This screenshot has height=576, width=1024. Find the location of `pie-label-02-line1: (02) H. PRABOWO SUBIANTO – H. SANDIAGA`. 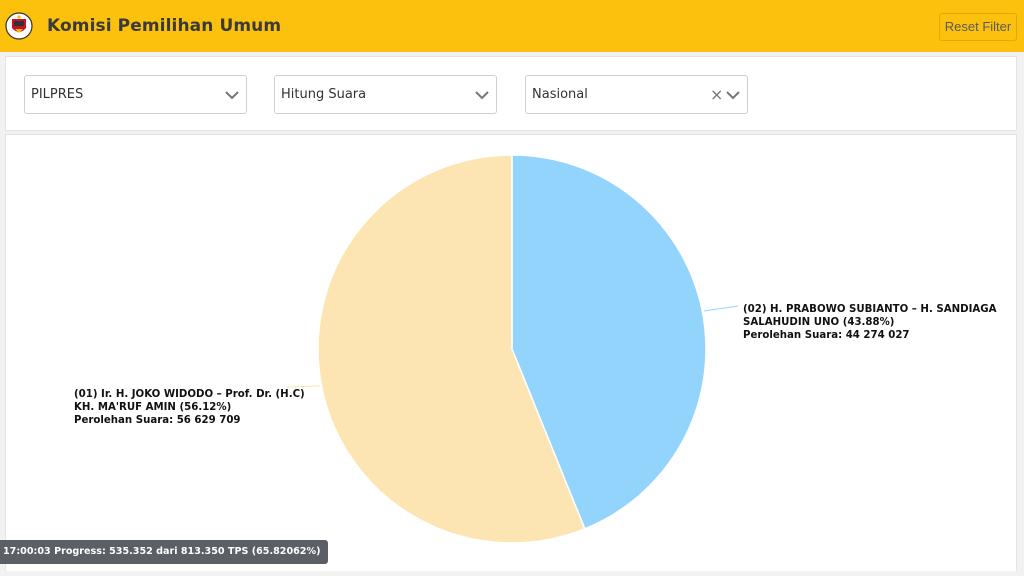

pie-label-02-line1: (02) H. PRABOWO SUBIANTO – H. SANDIAGA is located at coordinates (870, 309).